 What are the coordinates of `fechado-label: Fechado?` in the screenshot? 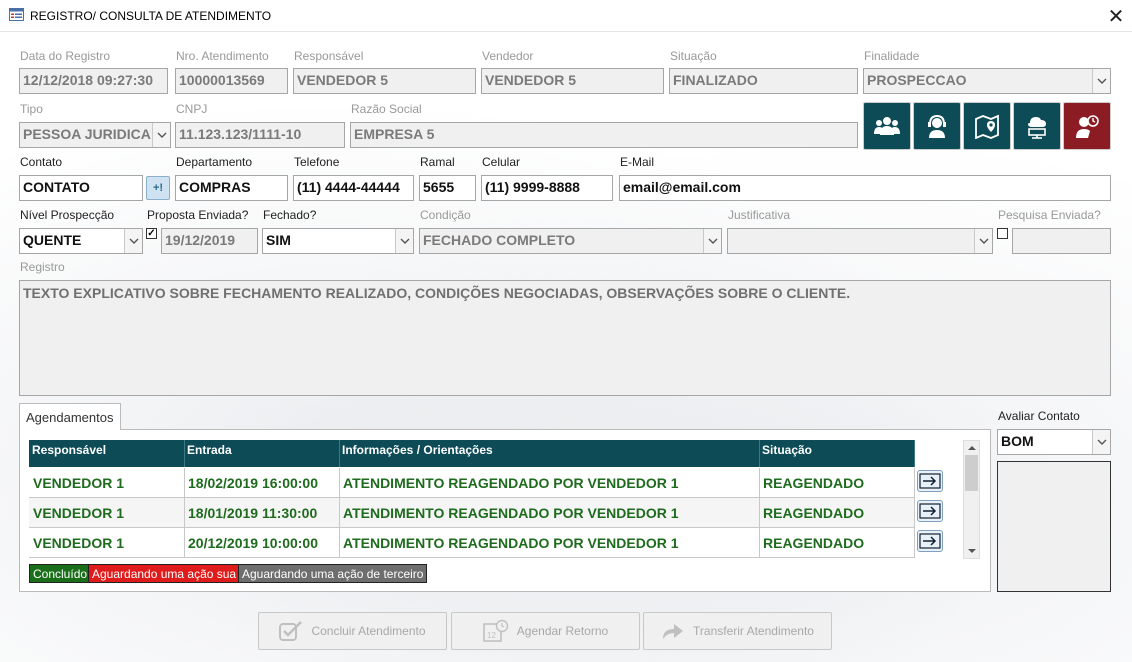 It's located at (290, 215).